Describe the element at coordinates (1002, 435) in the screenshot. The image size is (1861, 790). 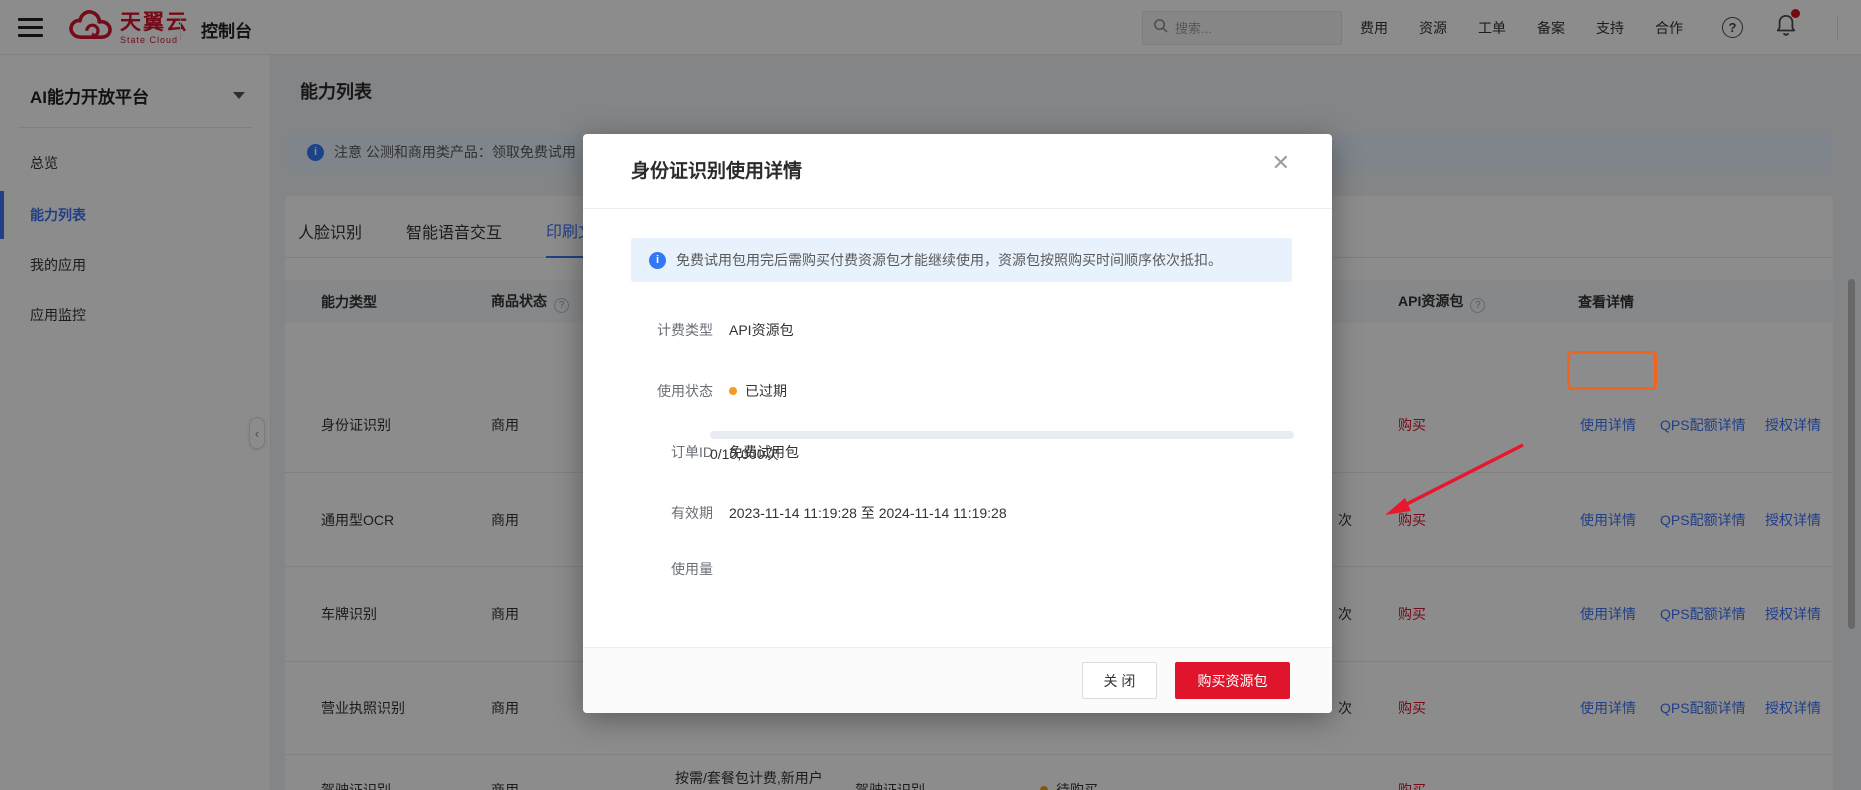
I see `usage-progress-bar` at that location.